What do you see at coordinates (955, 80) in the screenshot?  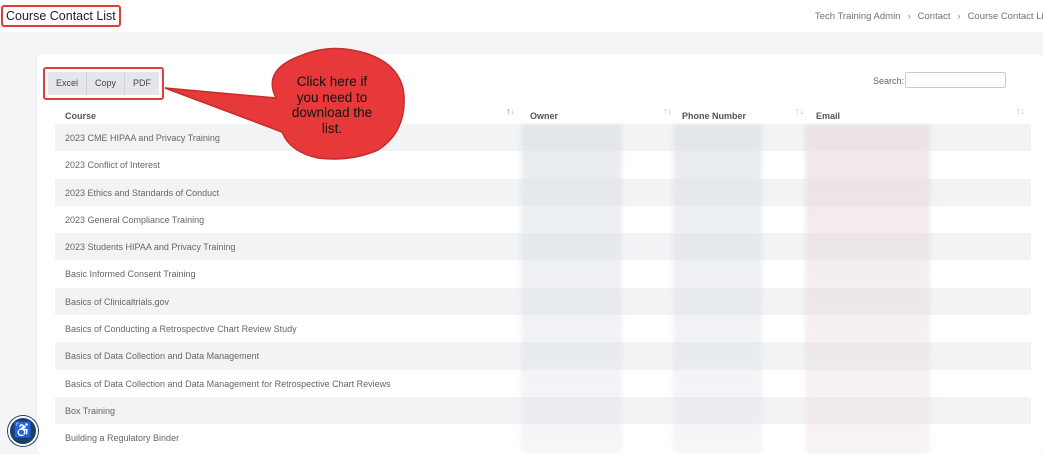 I see `search-input` at bounding box center [955, 80].